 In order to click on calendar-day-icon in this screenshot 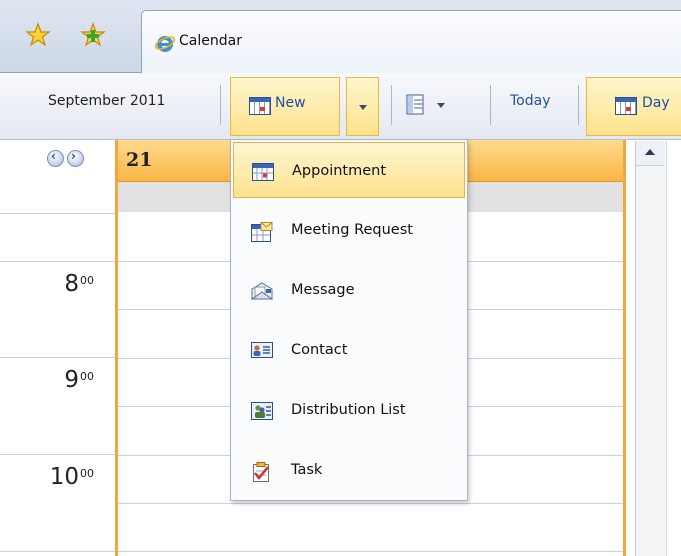, I will do `click(626, 106)`.